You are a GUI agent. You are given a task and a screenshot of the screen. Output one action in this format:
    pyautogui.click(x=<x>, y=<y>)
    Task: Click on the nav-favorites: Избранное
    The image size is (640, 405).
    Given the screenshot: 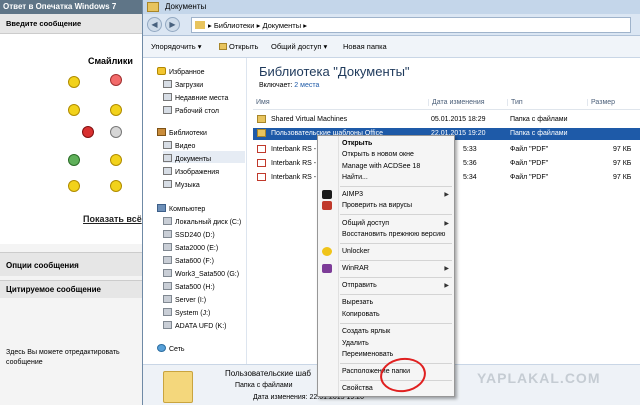 What is the action you would take?
    pyautogui.click(x=180, y=71)
    